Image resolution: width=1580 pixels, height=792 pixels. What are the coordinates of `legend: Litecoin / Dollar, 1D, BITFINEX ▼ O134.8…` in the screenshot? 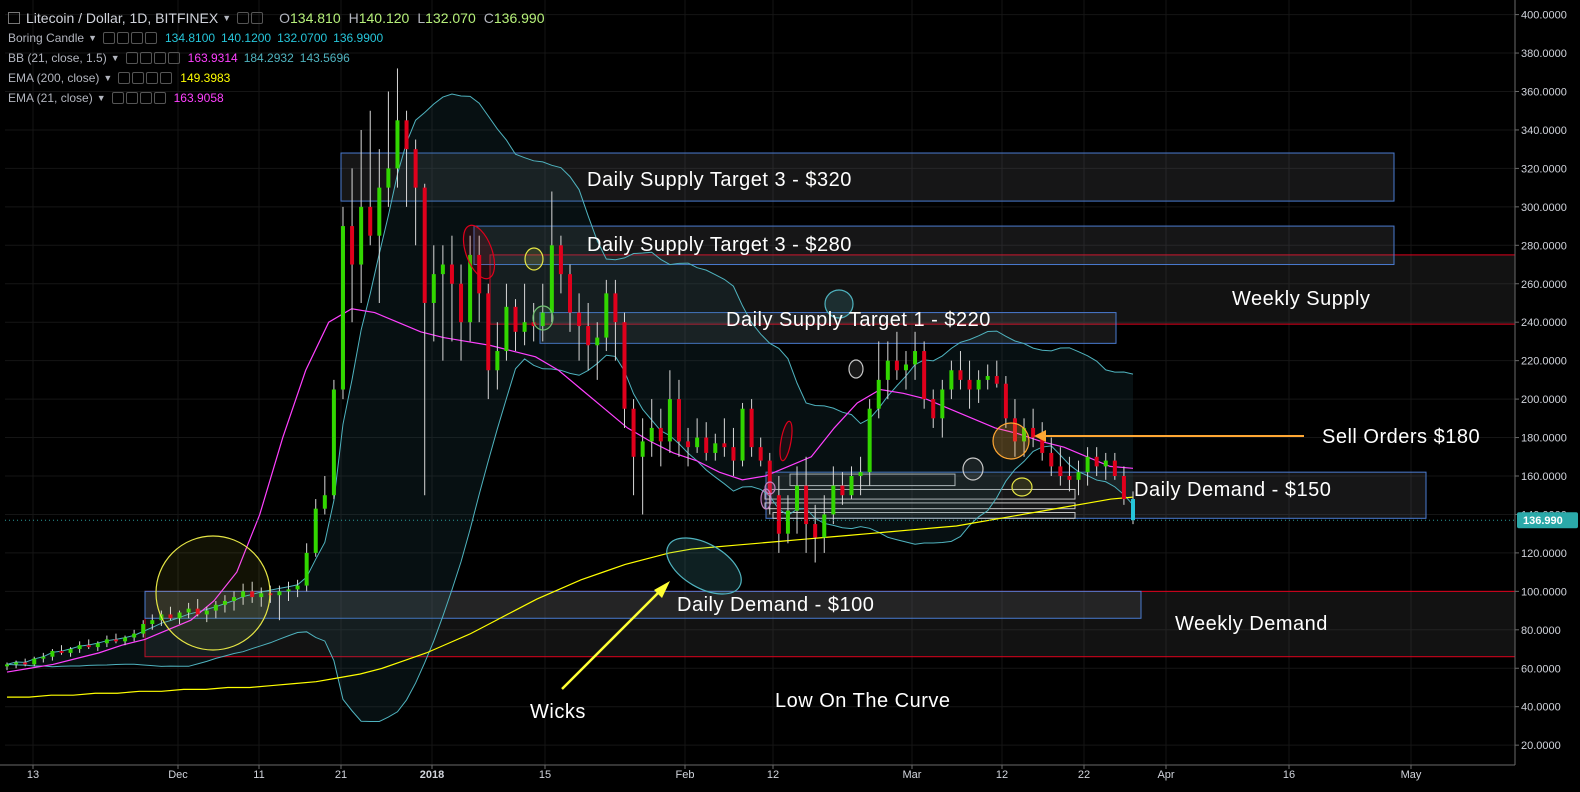 It's located at (276, 58).